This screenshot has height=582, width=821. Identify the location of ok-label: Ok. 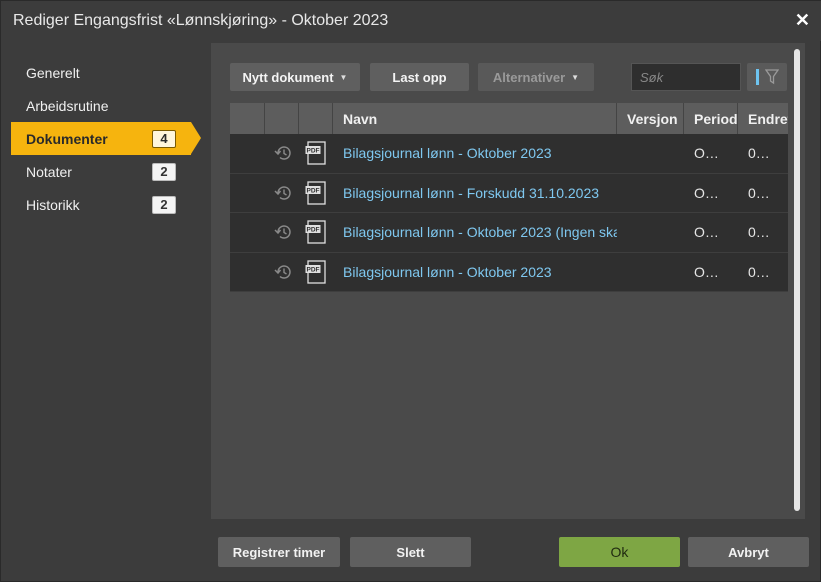
(619, 552).